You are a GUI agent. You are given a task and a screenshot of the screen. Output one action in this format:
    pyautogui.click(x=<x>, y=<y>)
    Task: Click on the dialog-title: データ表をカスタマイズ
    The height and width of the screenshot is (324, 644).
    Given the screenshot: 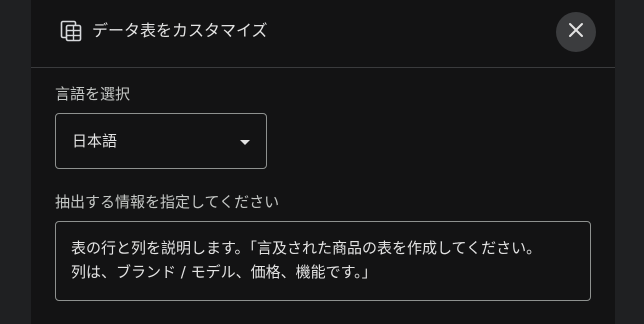 What is the action you would take?
    pyautogui.click(x=180, y=30)
    